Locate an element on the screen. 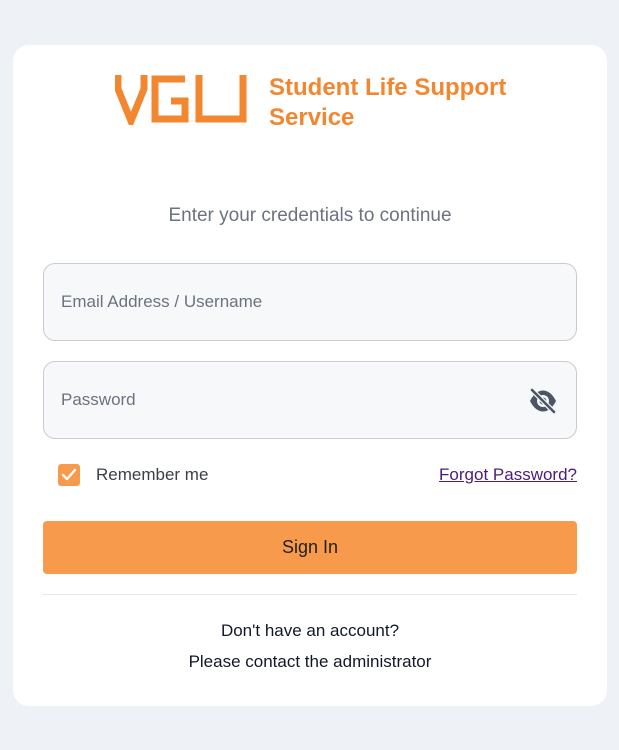  contact-admin-text: Please contact the administrator is located at coordinates (310, 661).